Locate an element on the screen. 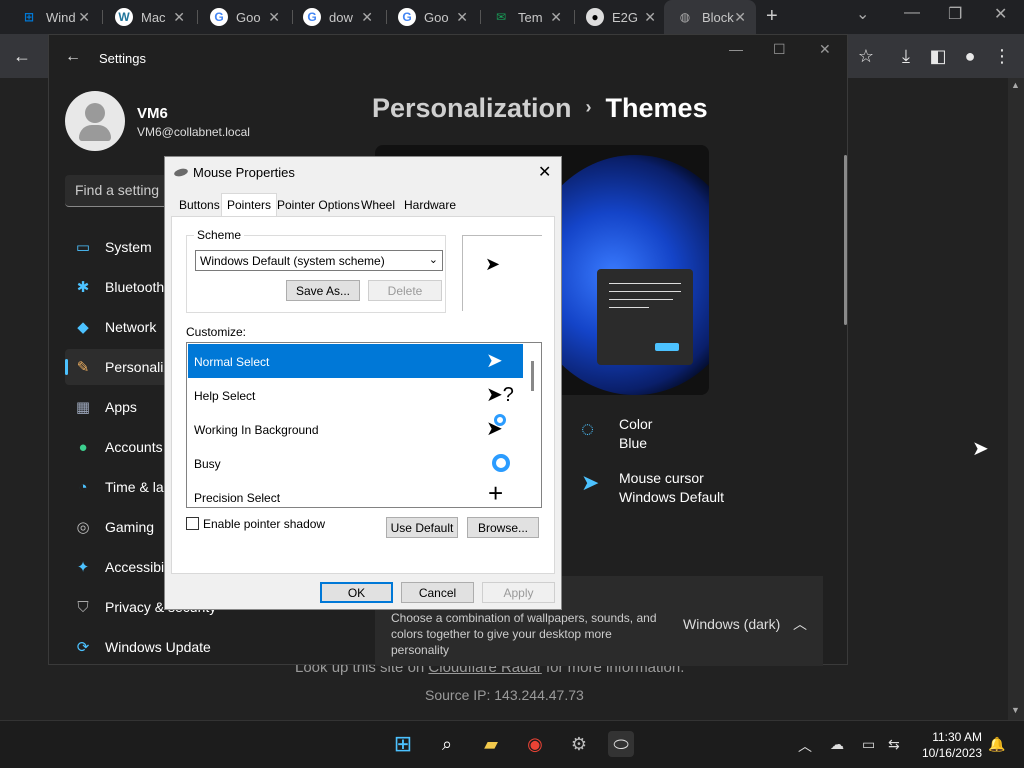 Image resolution: width=1024 pixels, height=768 pixels. sidebar-item-personalization: ✎ Personaliz is located at coordinates (120, 367).